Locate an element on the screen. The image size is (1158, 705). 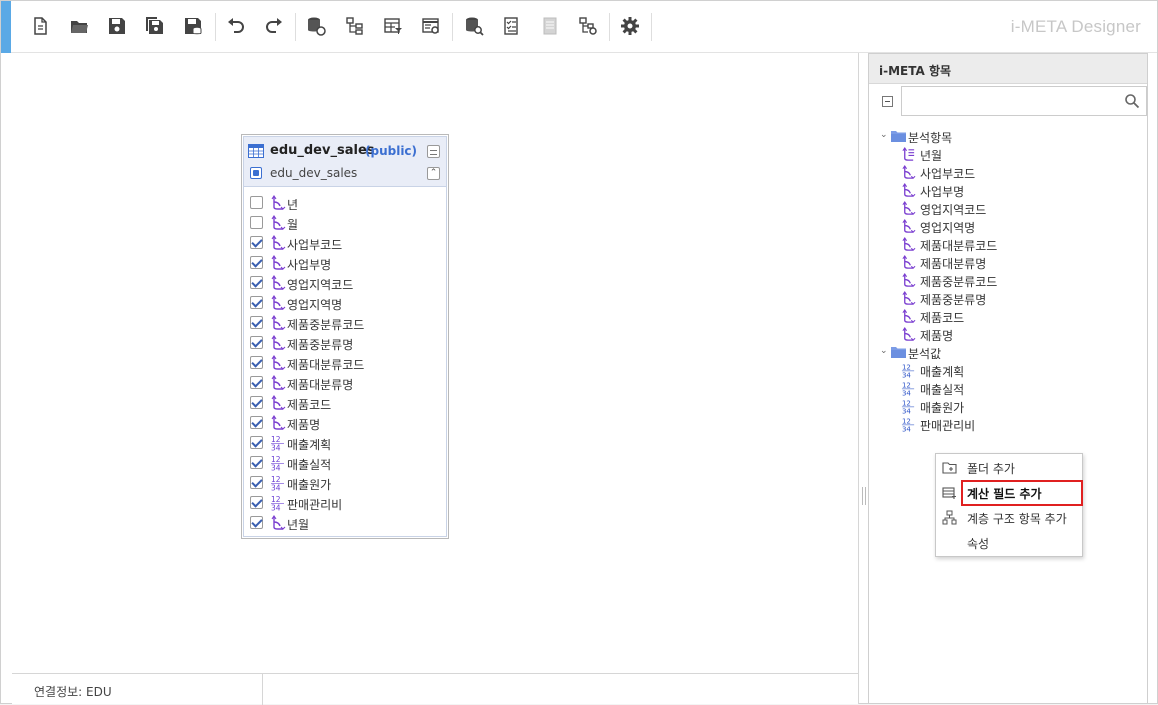
column-row: 12 34 판매관리비 is located at coordinates (345, 503).